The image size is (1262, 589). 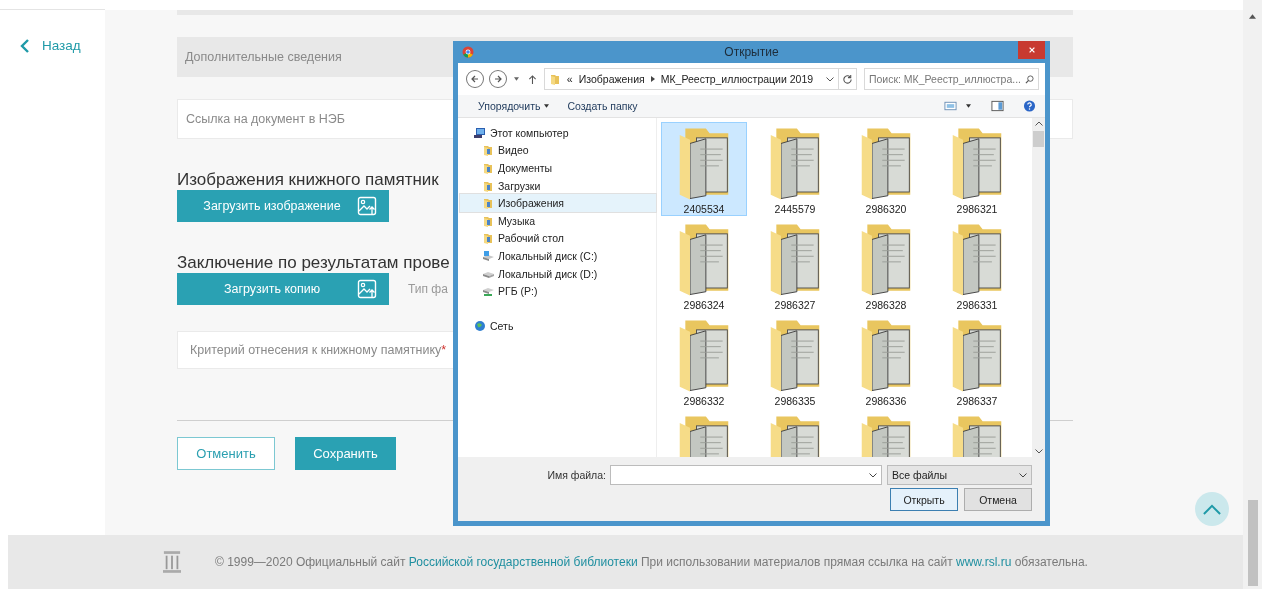 What do you see at coordinates (558, 256) in the screenshot?
I see `nav-item: Локальный диск (C:)` at bounding box center [558, 256].